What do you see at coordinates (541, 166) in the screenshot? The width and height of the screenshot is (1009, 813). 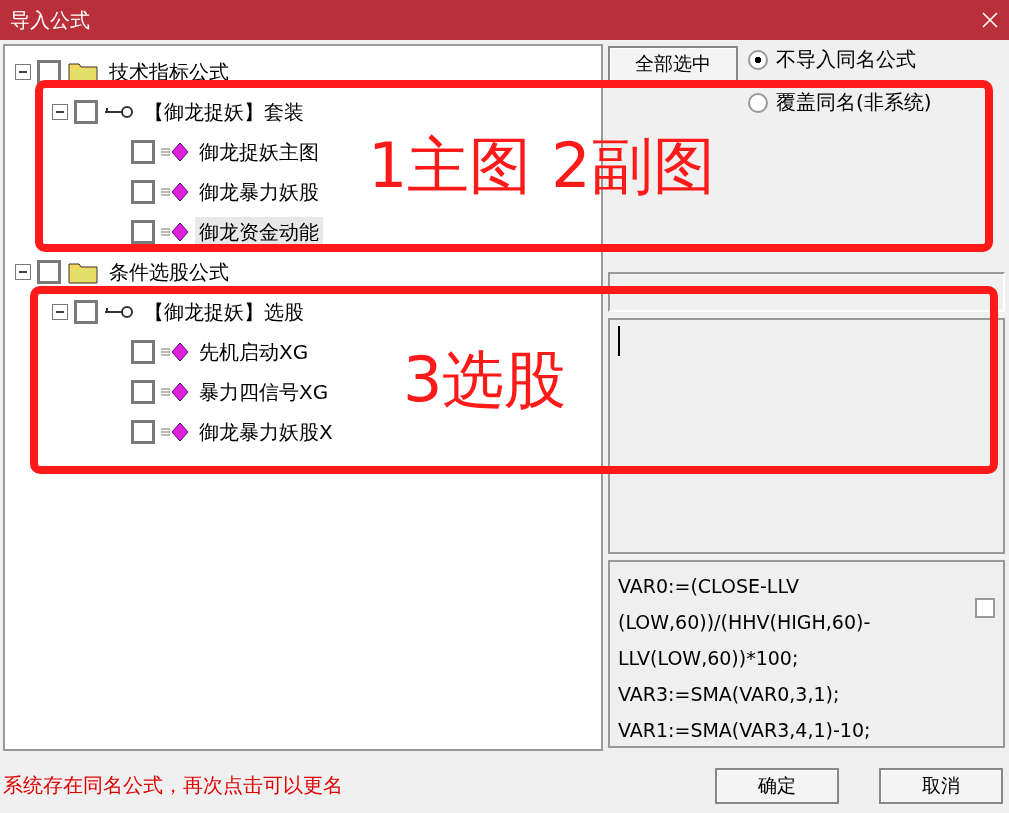 I see `annotation-label: 1主图 2副图` at bounding box center [541, 166].